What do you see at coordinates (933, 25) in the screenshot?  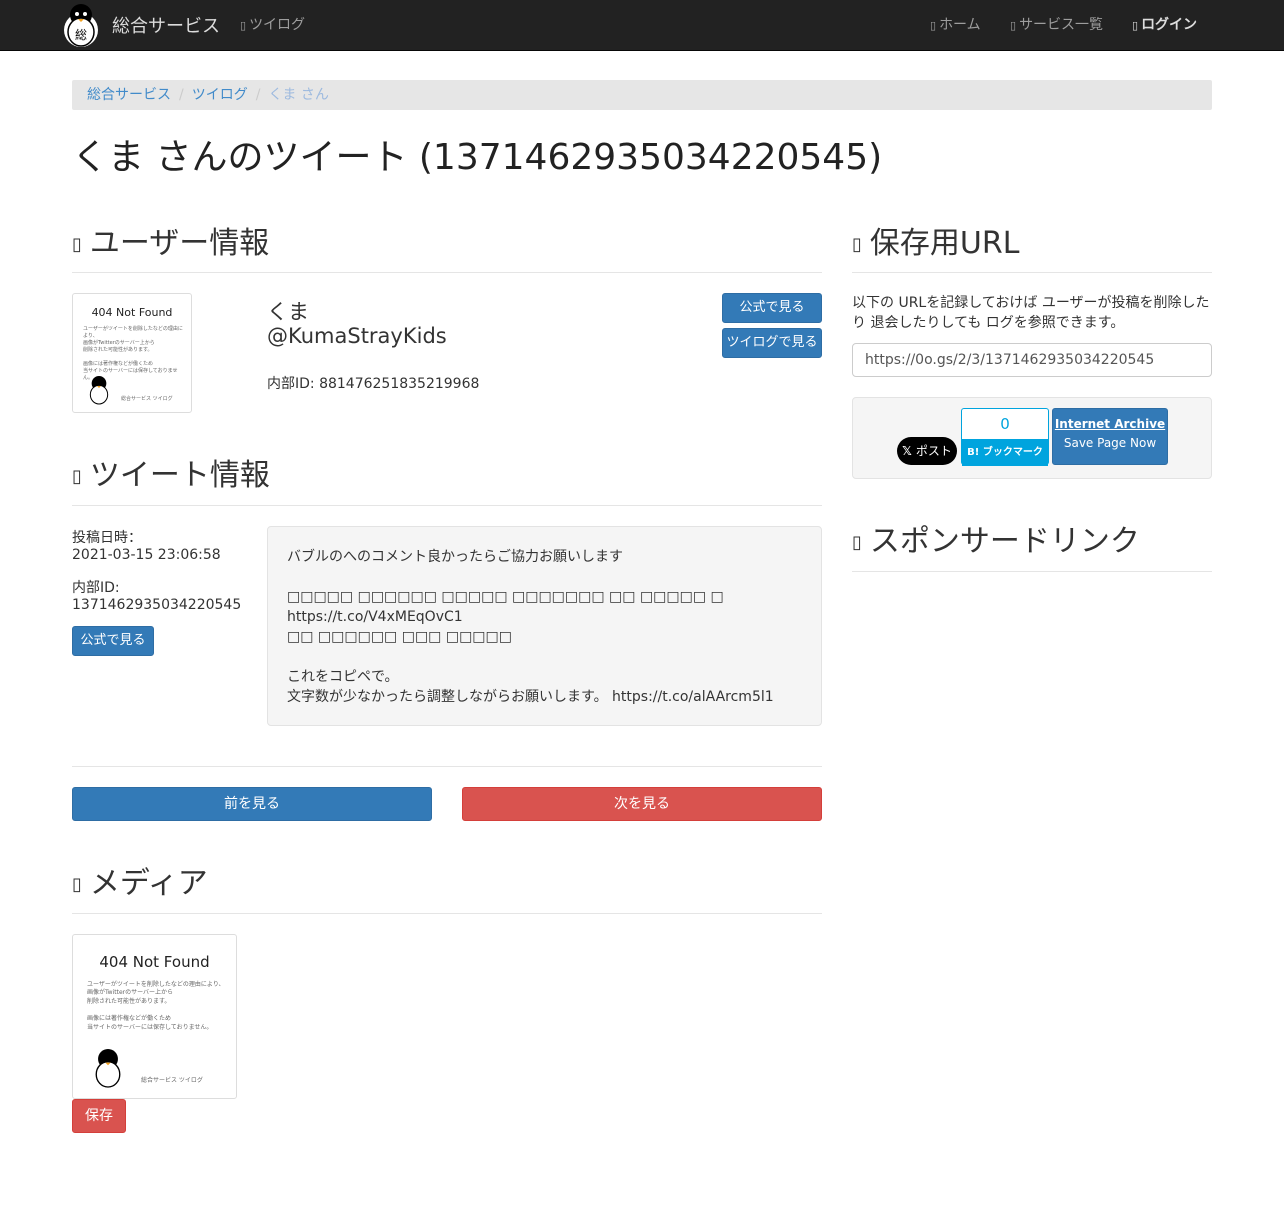 I see `home-icon: ▯` at bounding box center [933, 25].